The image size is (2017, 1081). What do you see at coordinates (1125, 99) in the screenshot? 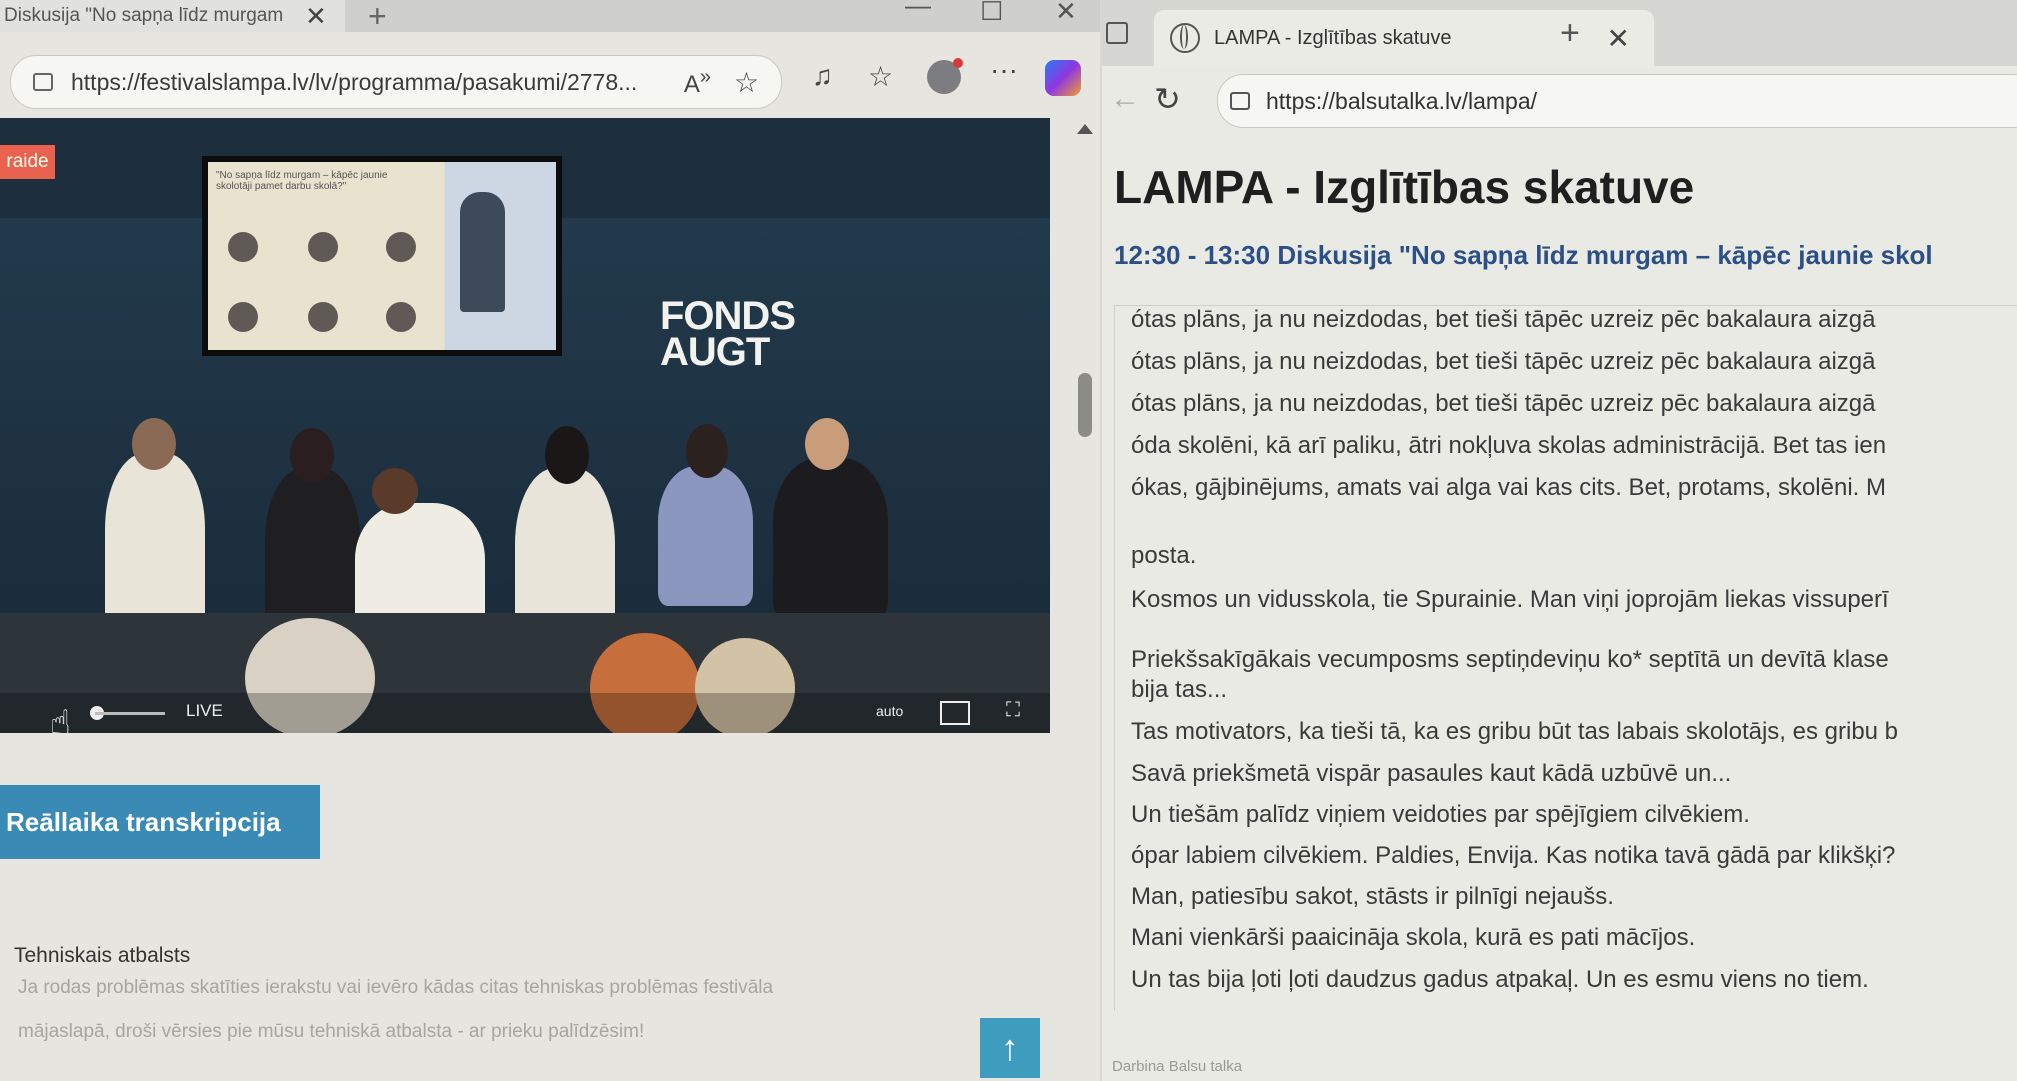
I see `back-arrow-icon: ←` at bounding box center [1125, 99].